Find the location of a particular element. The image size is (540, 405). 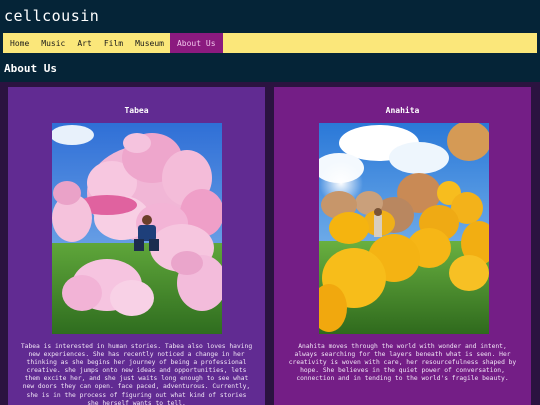

site-title: cellcousin is located at coordinates (51, 16).